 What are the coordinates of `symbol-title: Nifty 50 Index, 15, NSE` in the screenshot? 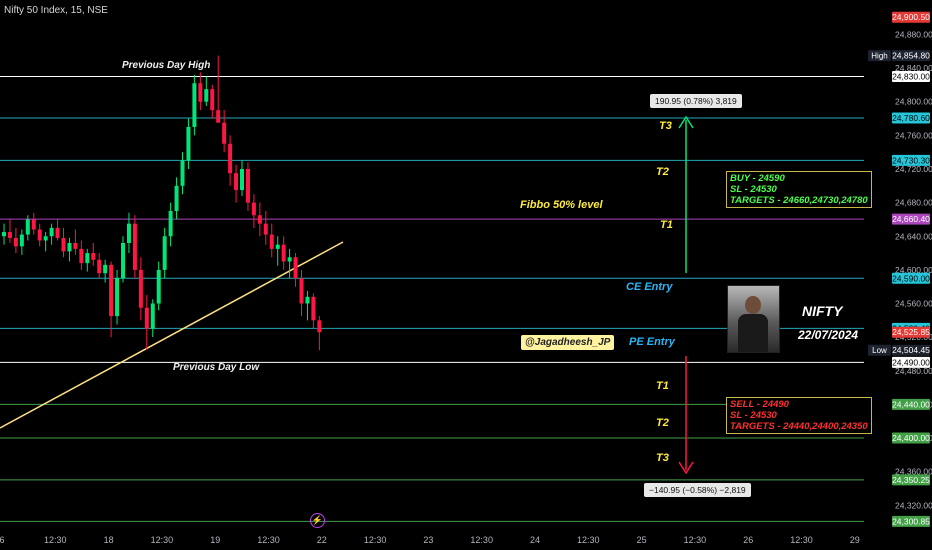 It's located at (56, 10).